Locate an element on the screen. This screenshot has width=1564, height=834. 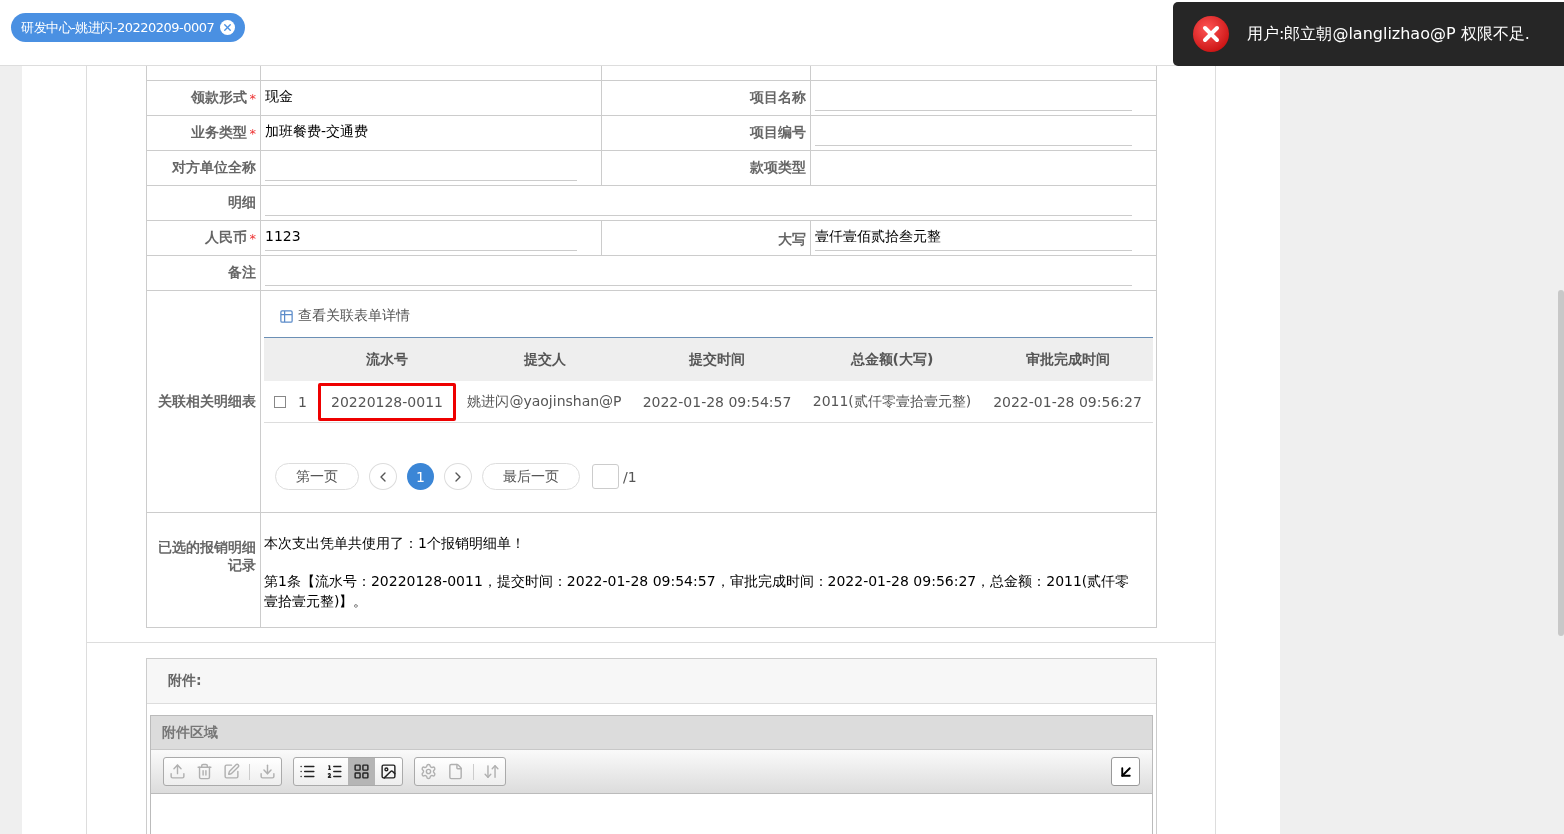
table-cell: 姚进闪@yaojinshan@P is located at coordinates (544, 402).